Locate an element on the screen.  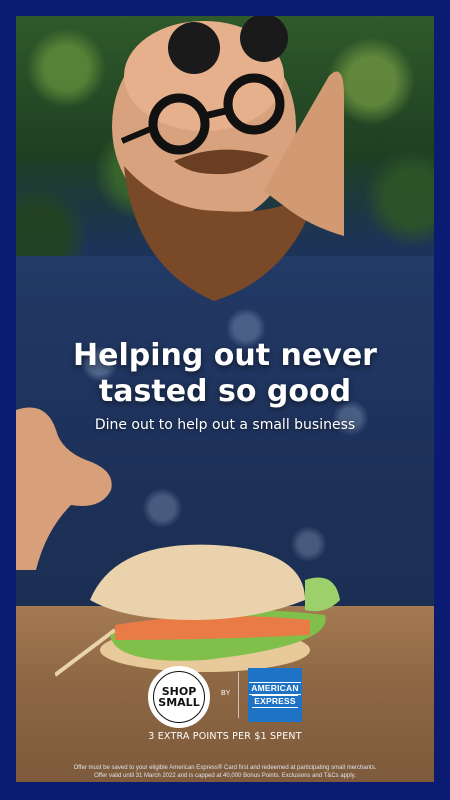
logo-lockup: SHOP SMALL BY AMERICAN EXPRESS is located at coordinates (225, 695).